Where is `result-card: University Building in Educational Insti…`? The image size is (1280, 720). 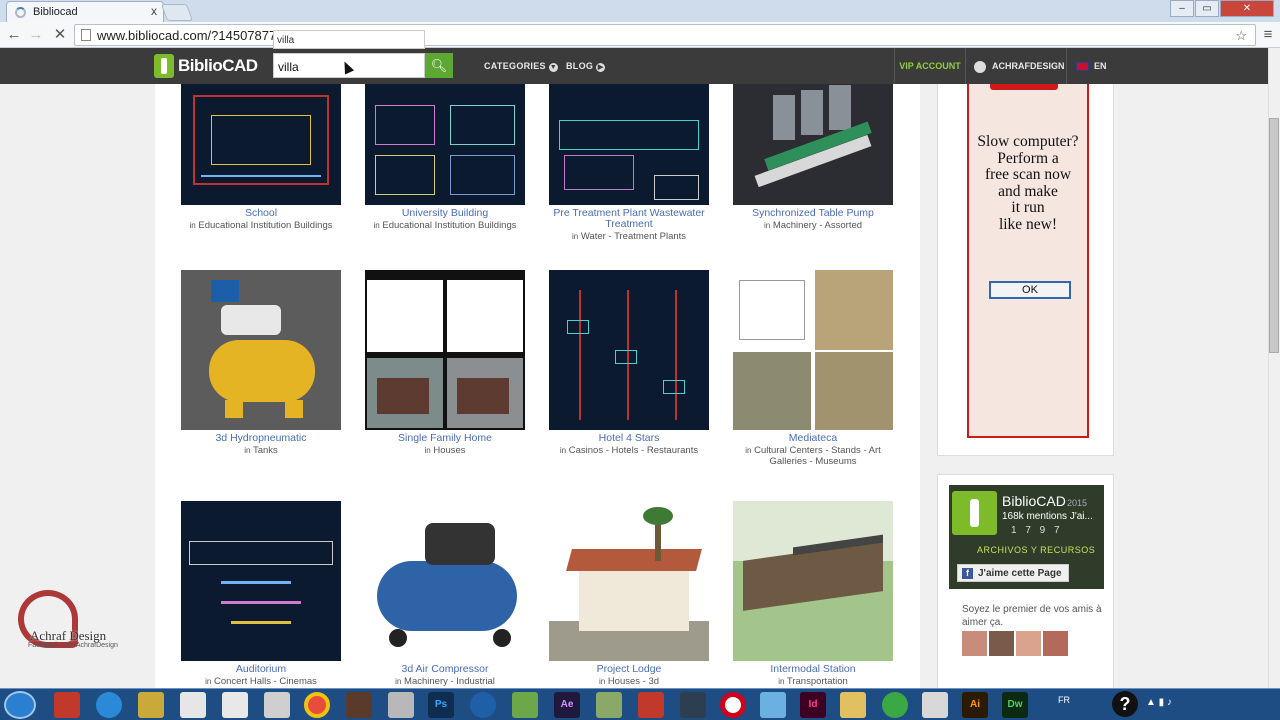 result-card: University Building in Educational Insti… is located at coordinates (445, 157).